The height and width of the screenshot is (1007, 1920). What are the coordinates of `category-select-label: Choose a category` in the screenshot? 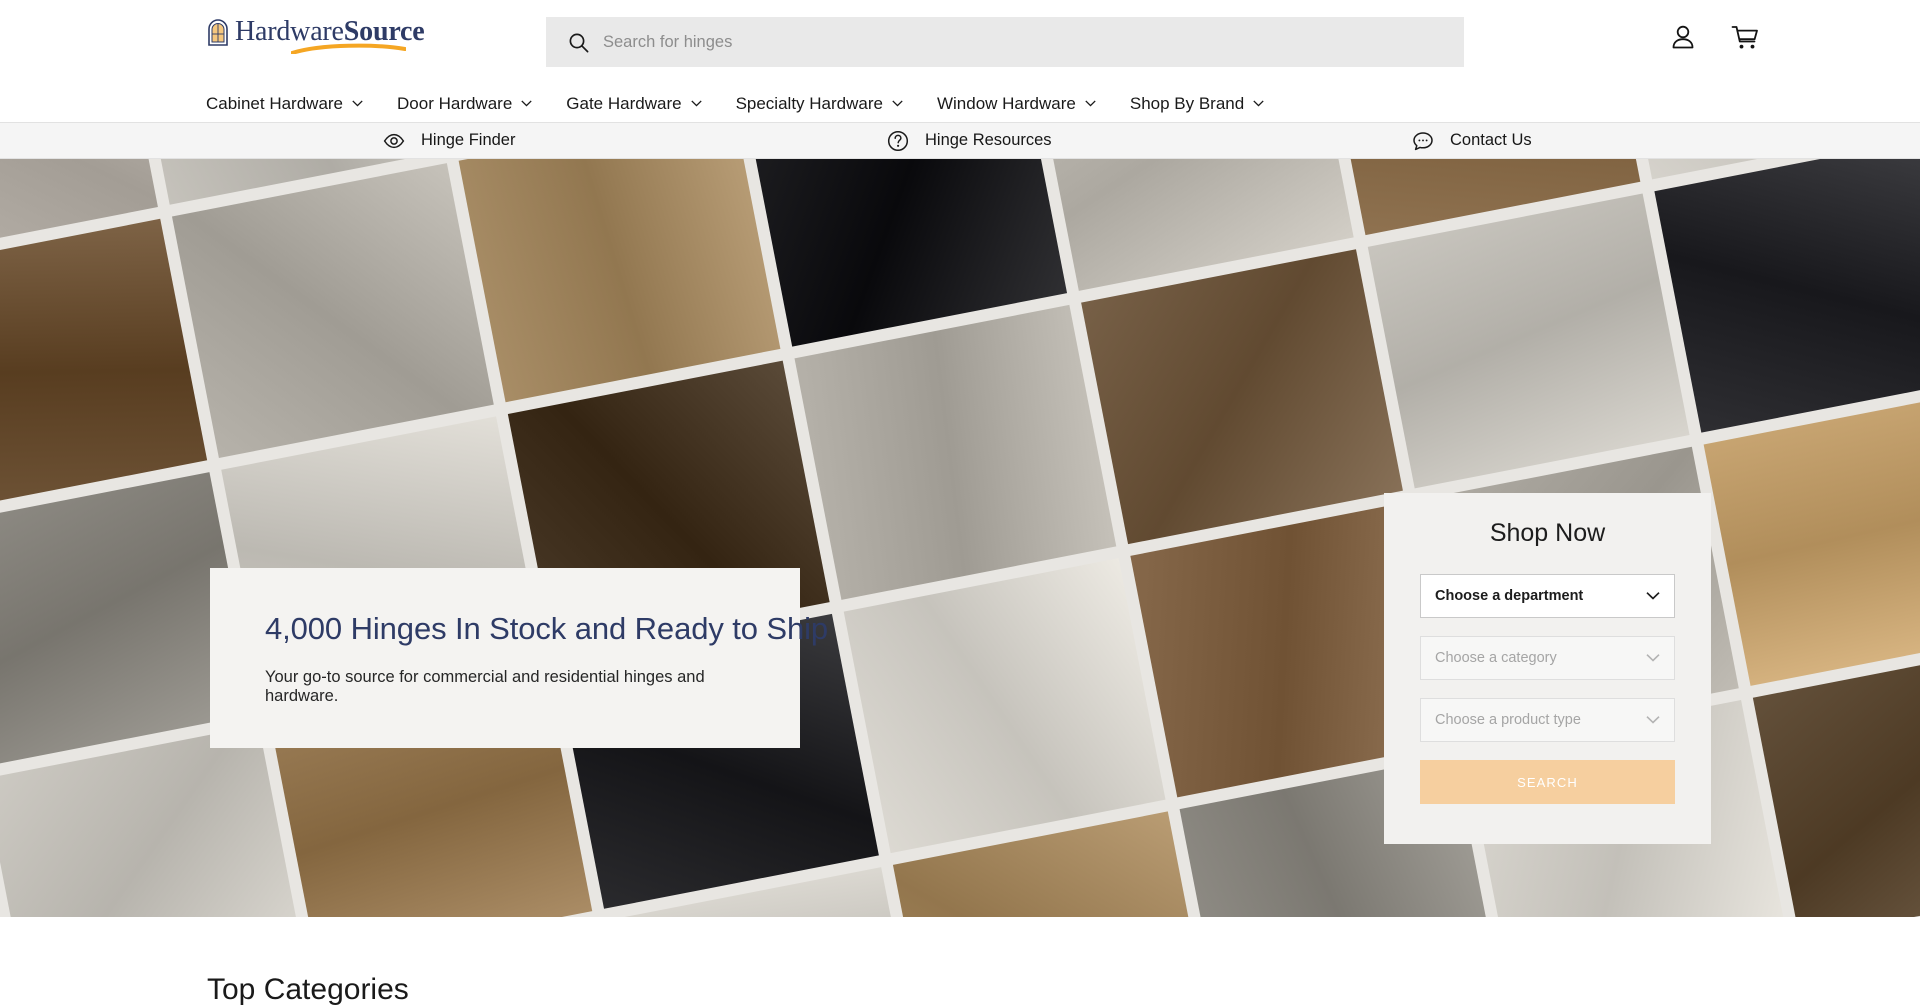 It's located at (1496, 658).